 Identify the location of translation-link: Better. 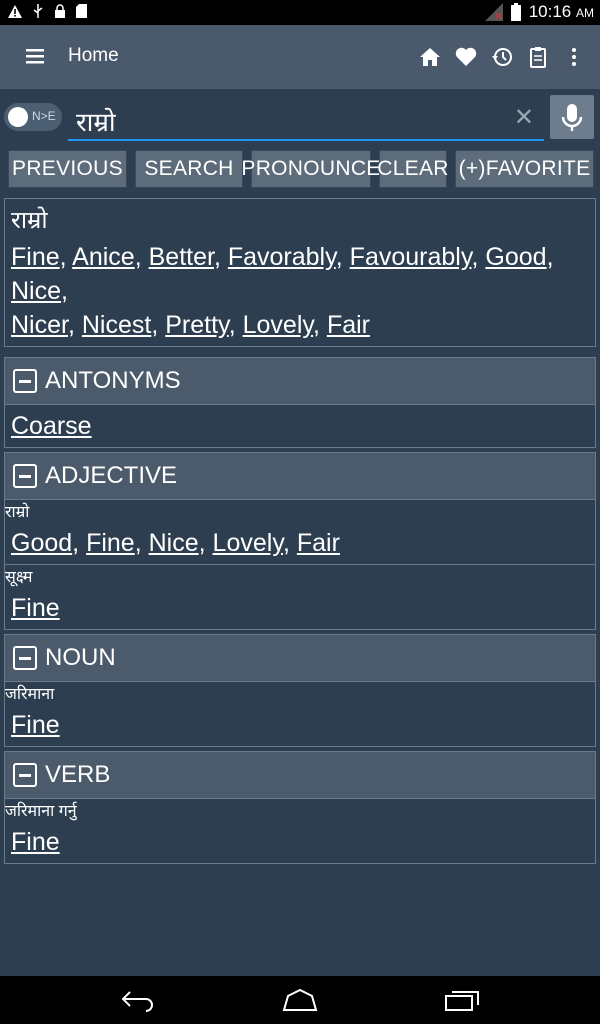
(181, 257).